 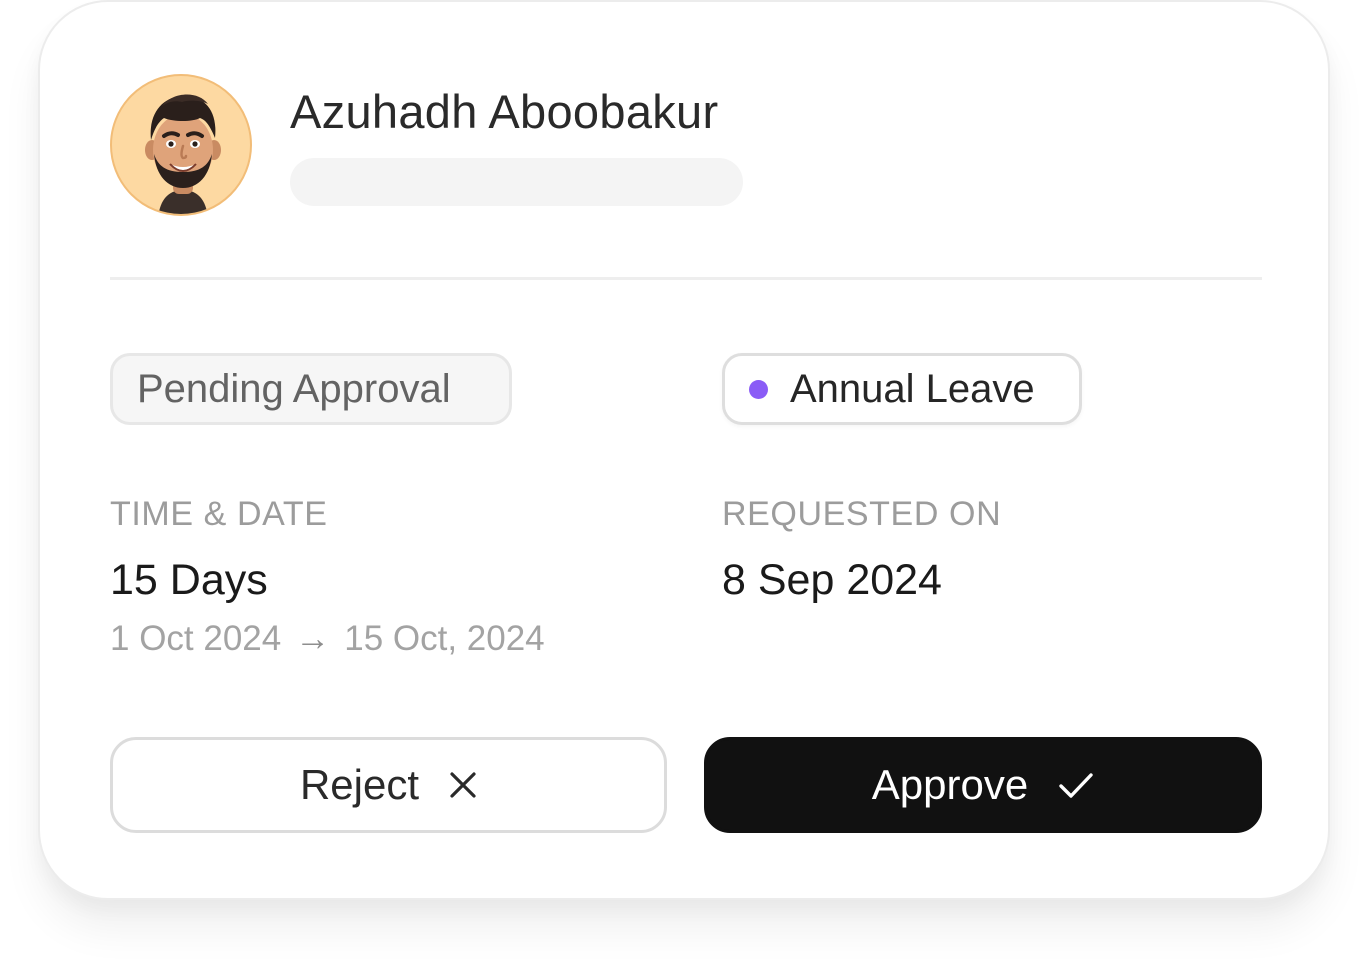 What do you see at coordinates (758, 389) in the screenshot?
I see `leave-type-dot-icon` at bounding box center [758, 389].